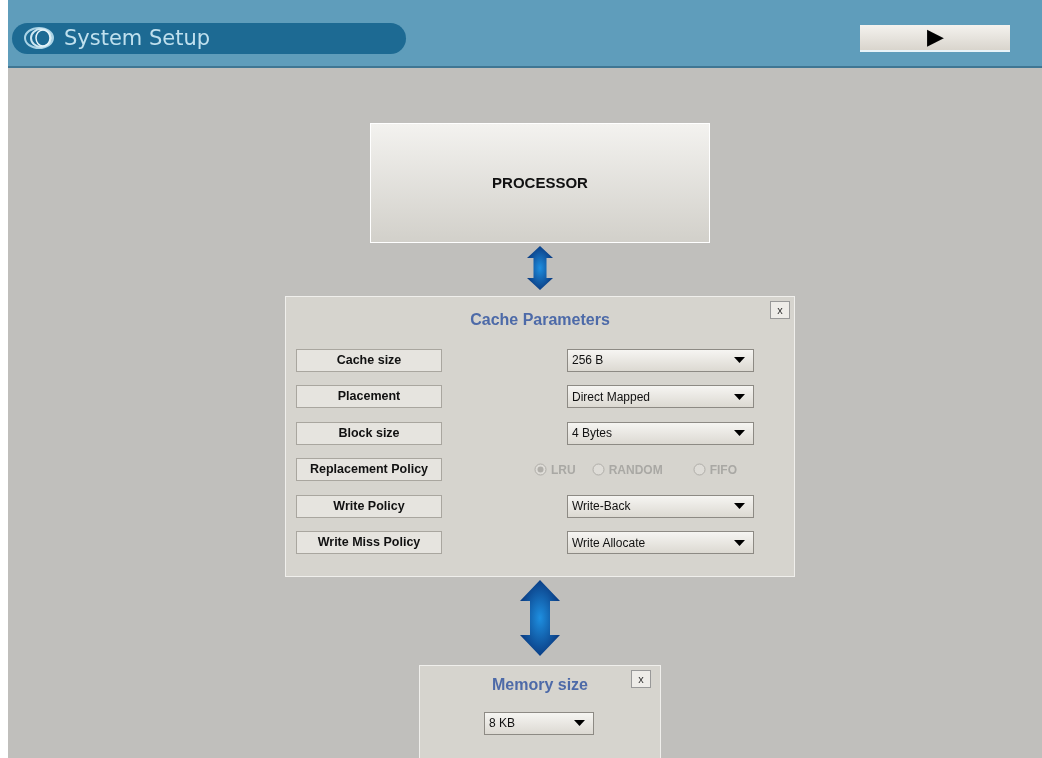 The height and width of the screenshot is (758, 1042). I want to click on dropdown: 8 KB, so click(539, 723).